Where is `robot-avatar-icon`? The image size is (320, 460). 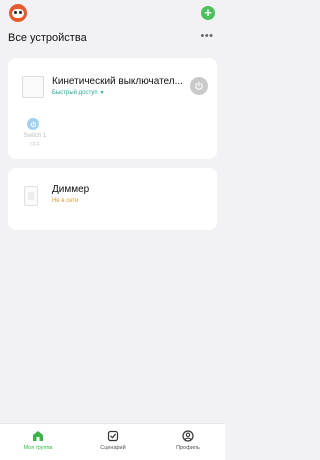
robot-avatar-icon is located at coordinates (18, 13).